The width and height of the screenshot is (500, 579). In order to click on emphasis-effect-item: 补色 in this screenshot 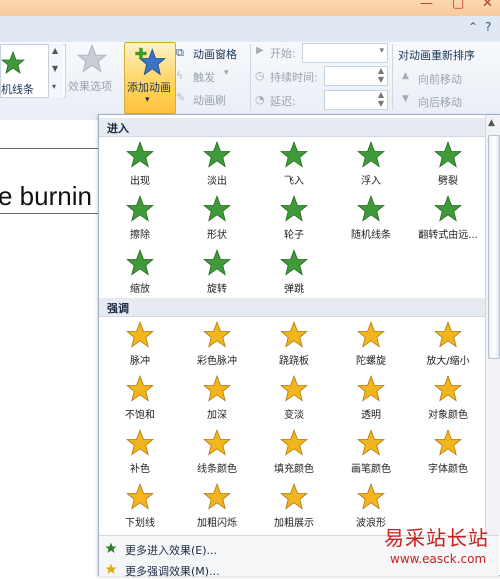, I will do `click(140, 455)`.